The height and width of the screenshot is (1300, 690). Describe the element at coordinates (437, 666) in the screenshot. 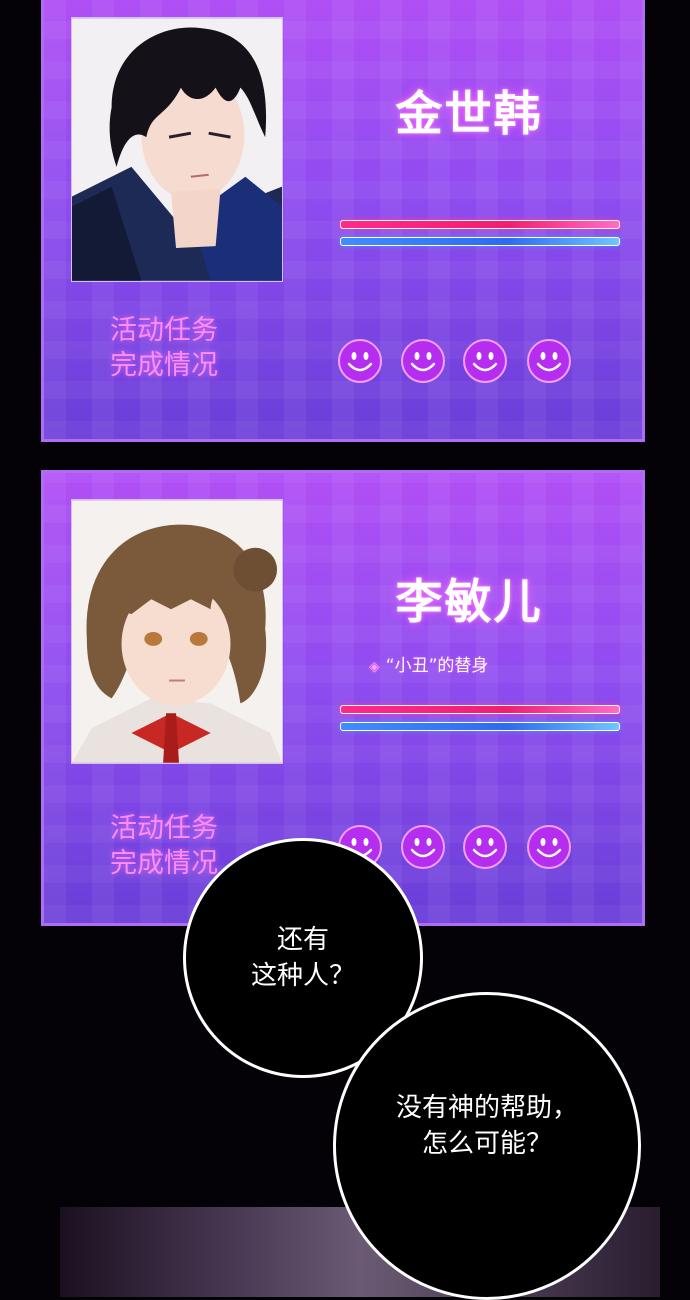

I see `subtitle-text: “小丑”的替身` at that location.